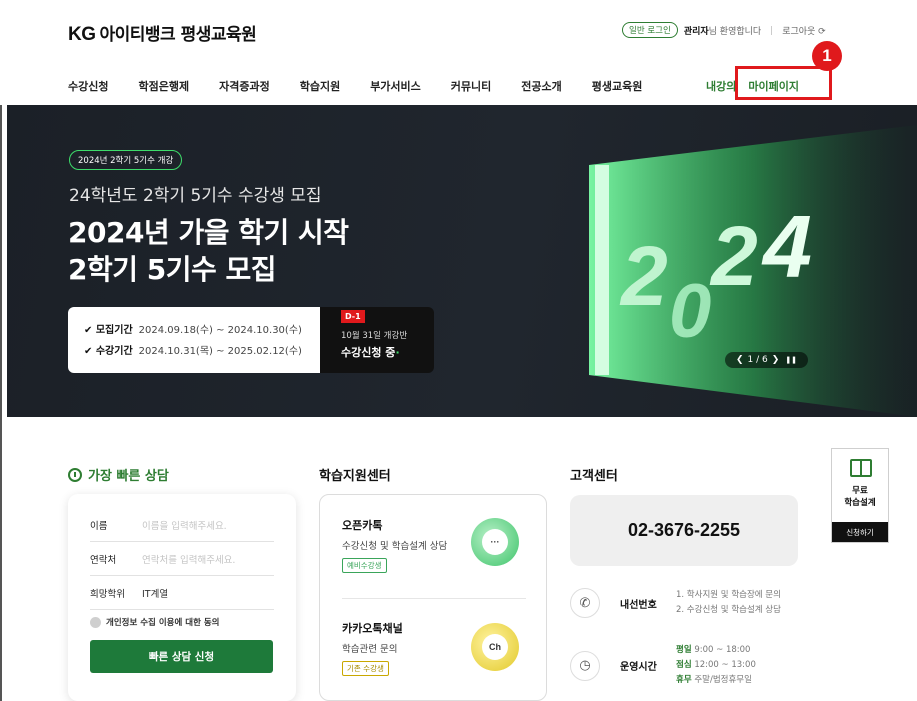 Image resolution: width=917 pixels, height=701 pixels. I want to click on name-field-row: 이름 이름을 입력해주세요., so click(182, 525).